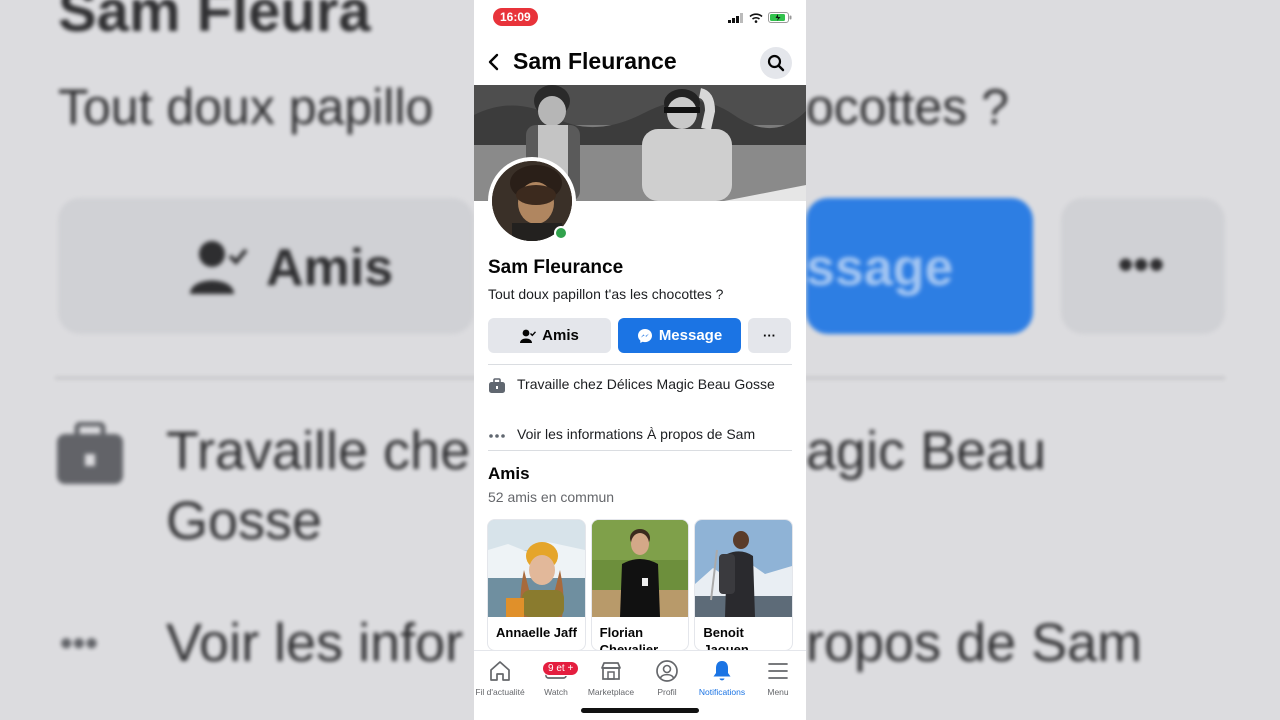 Image resolution: width=1280 pixels, height=720 pixels. I want to click on watch-badge: 9 et +, so click(561, 668).